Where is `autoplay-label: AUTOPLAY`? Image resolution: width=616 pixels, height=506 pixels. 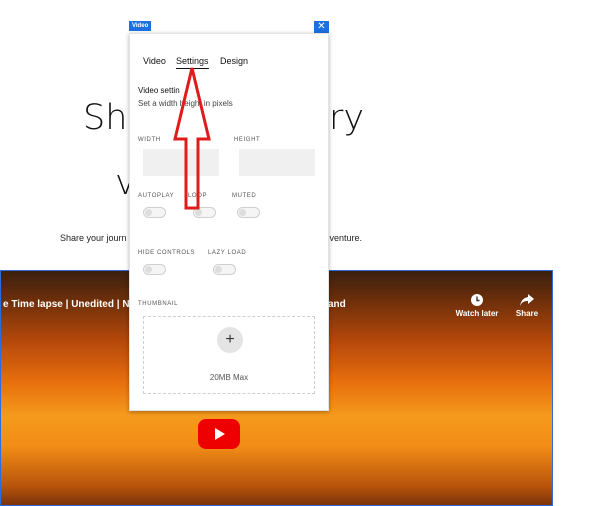
autoplay-label: AUTOPLAY is located at coordinates (156, 196).